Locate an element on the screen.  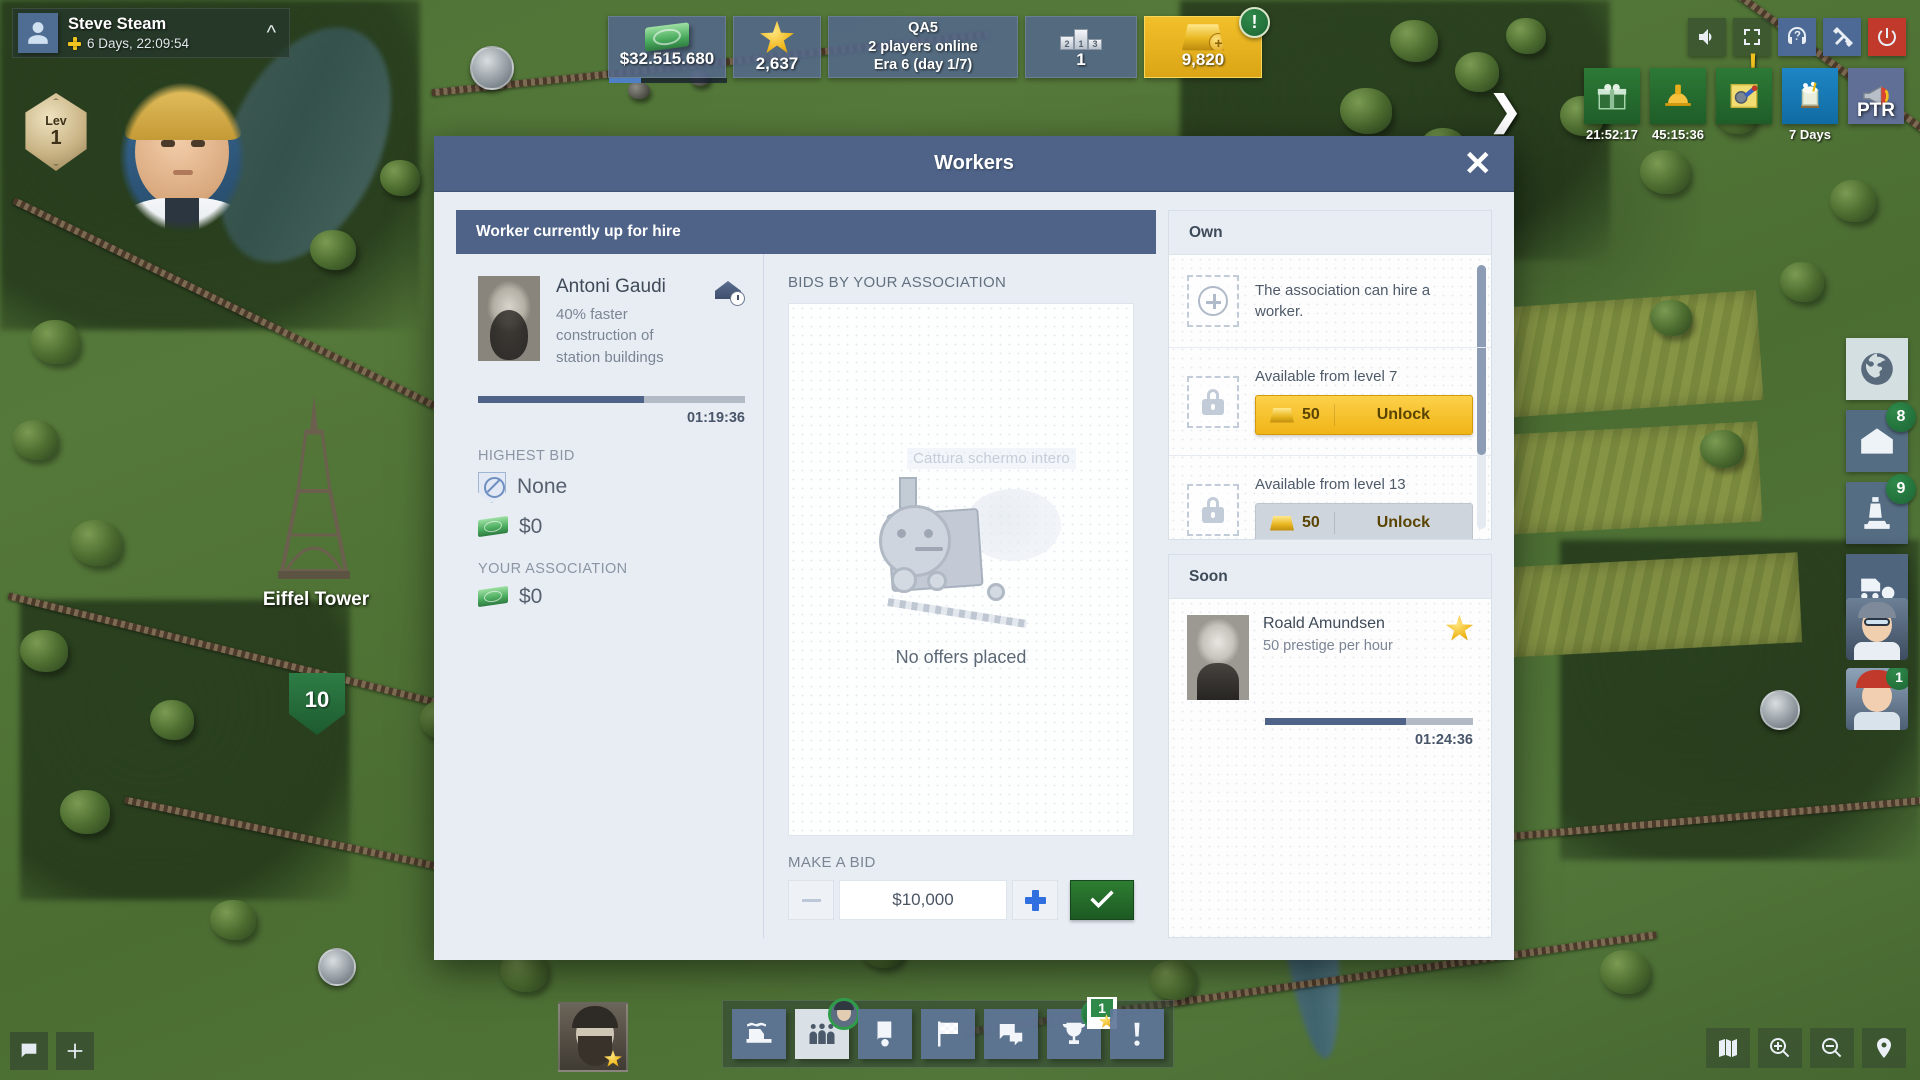
add-icon is located at coordinates (75, 1051).